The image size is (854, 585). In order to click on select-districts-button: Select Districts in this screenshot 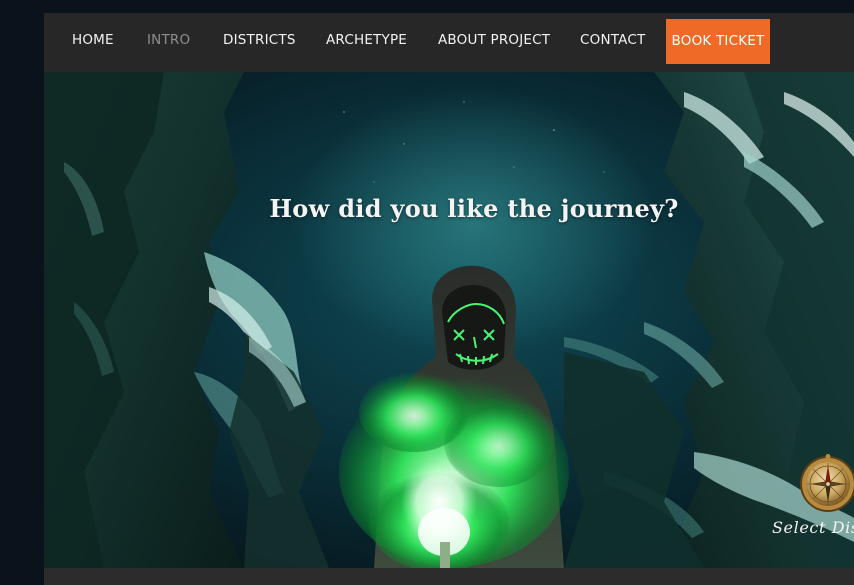, I will do `click(812, 499)`.